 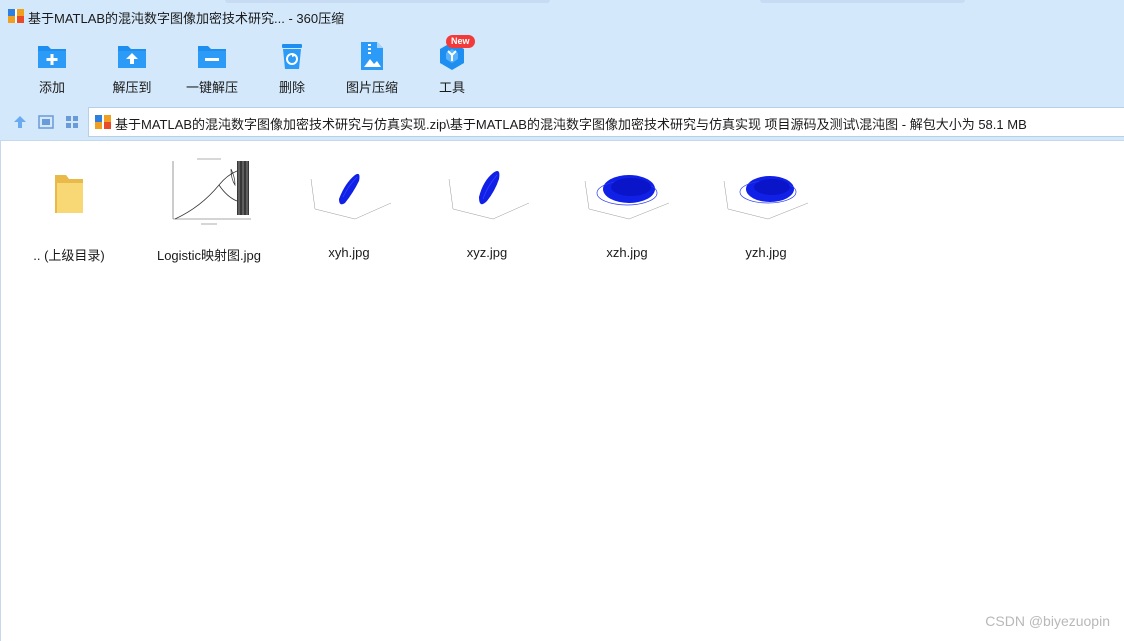 What do you see at coordinates (371, 87) in the screenshot?
I see `image-compress-label: 图片压缩` at bounding box center [371, 87].